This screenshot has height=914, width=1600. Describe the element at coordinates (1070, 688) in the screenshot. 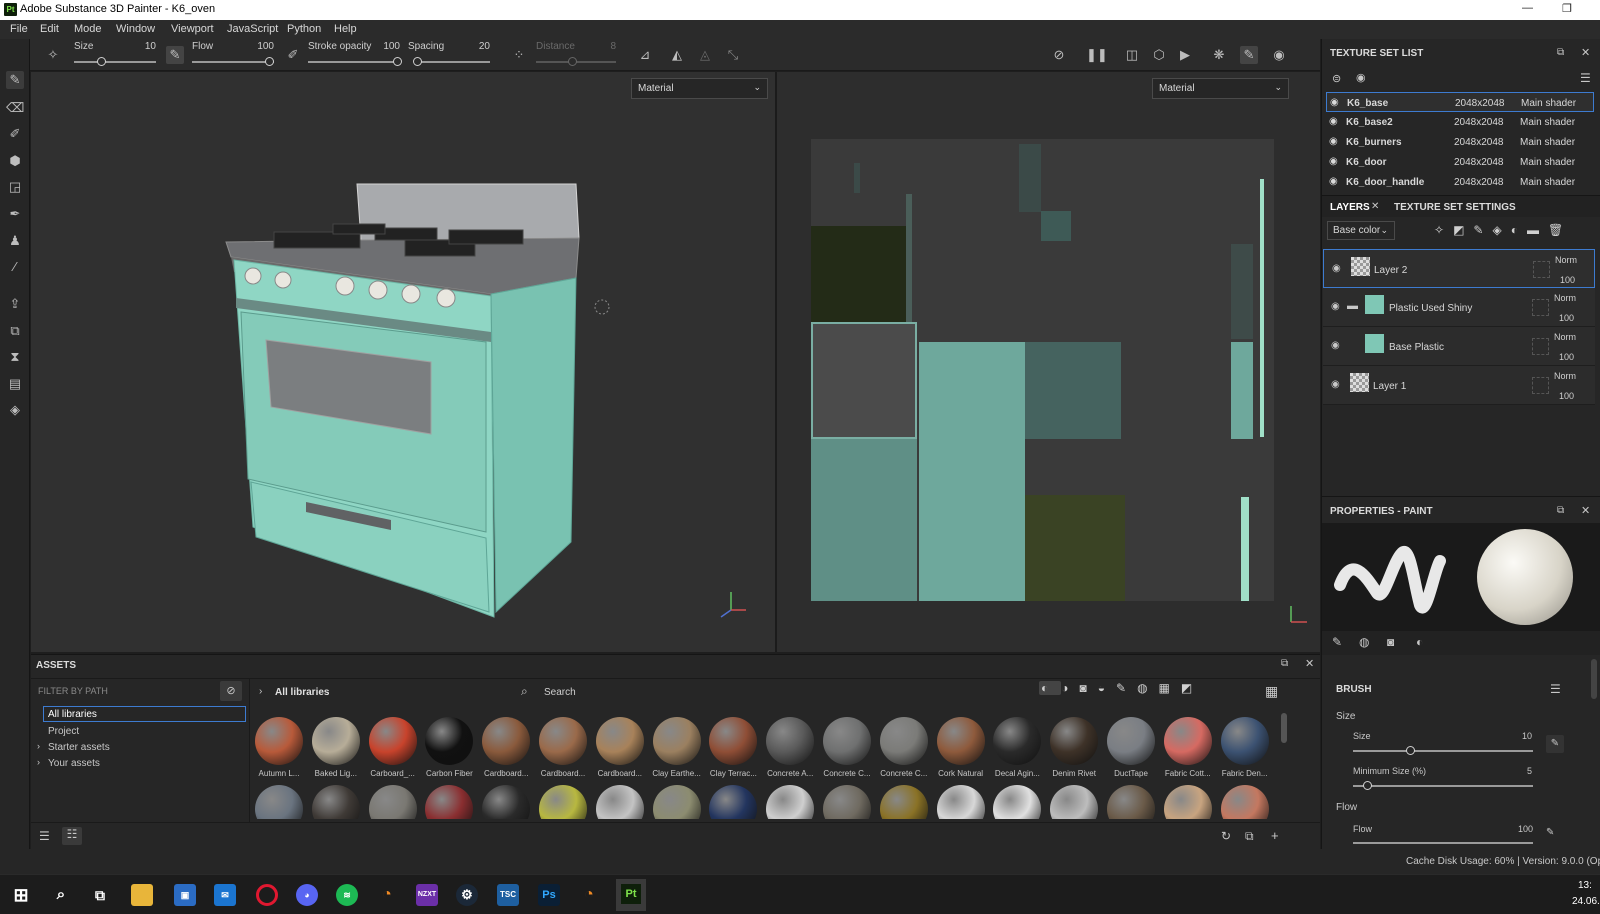

I see `filter-smart-materials-icon: ◑` at that location.